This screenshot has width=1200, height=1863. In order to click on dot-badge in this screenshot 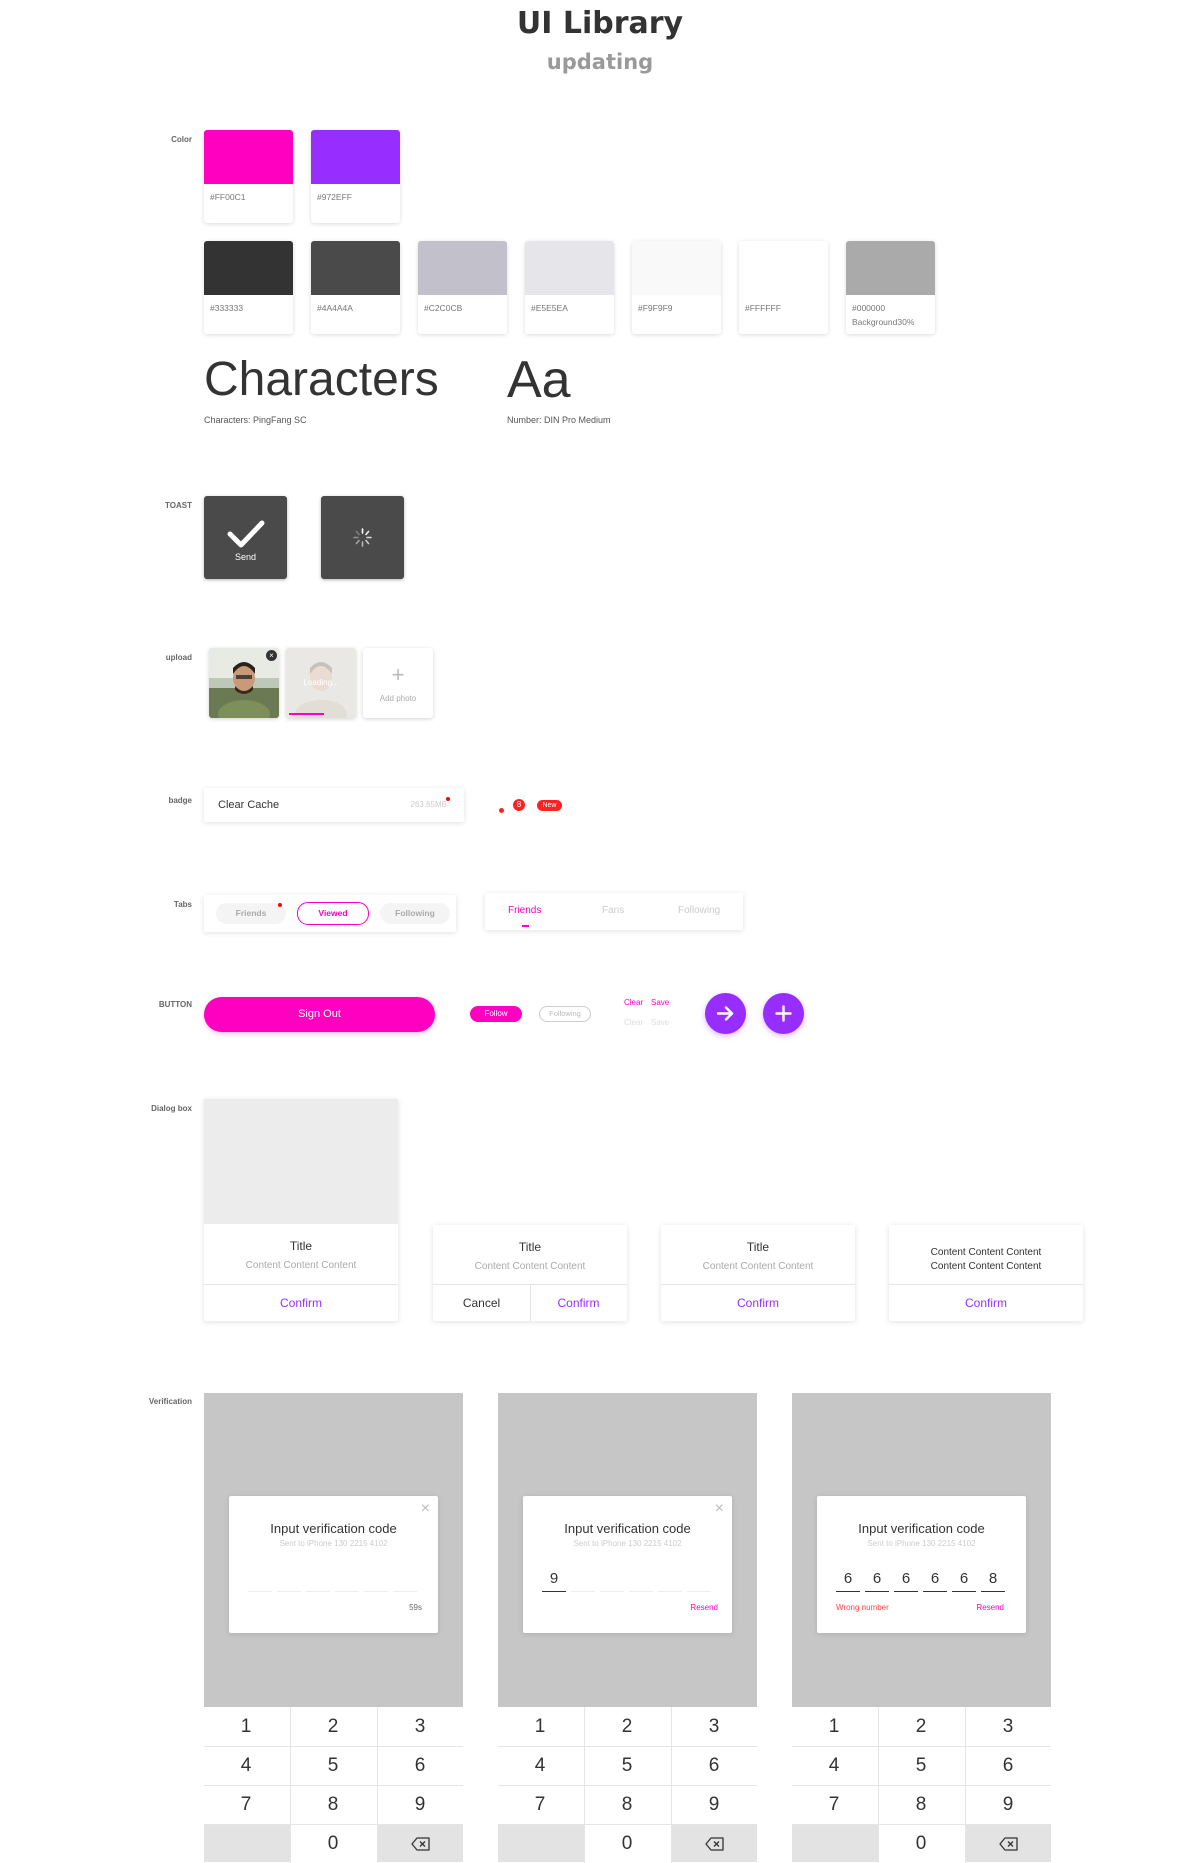, I will do `click(501, 810)`.